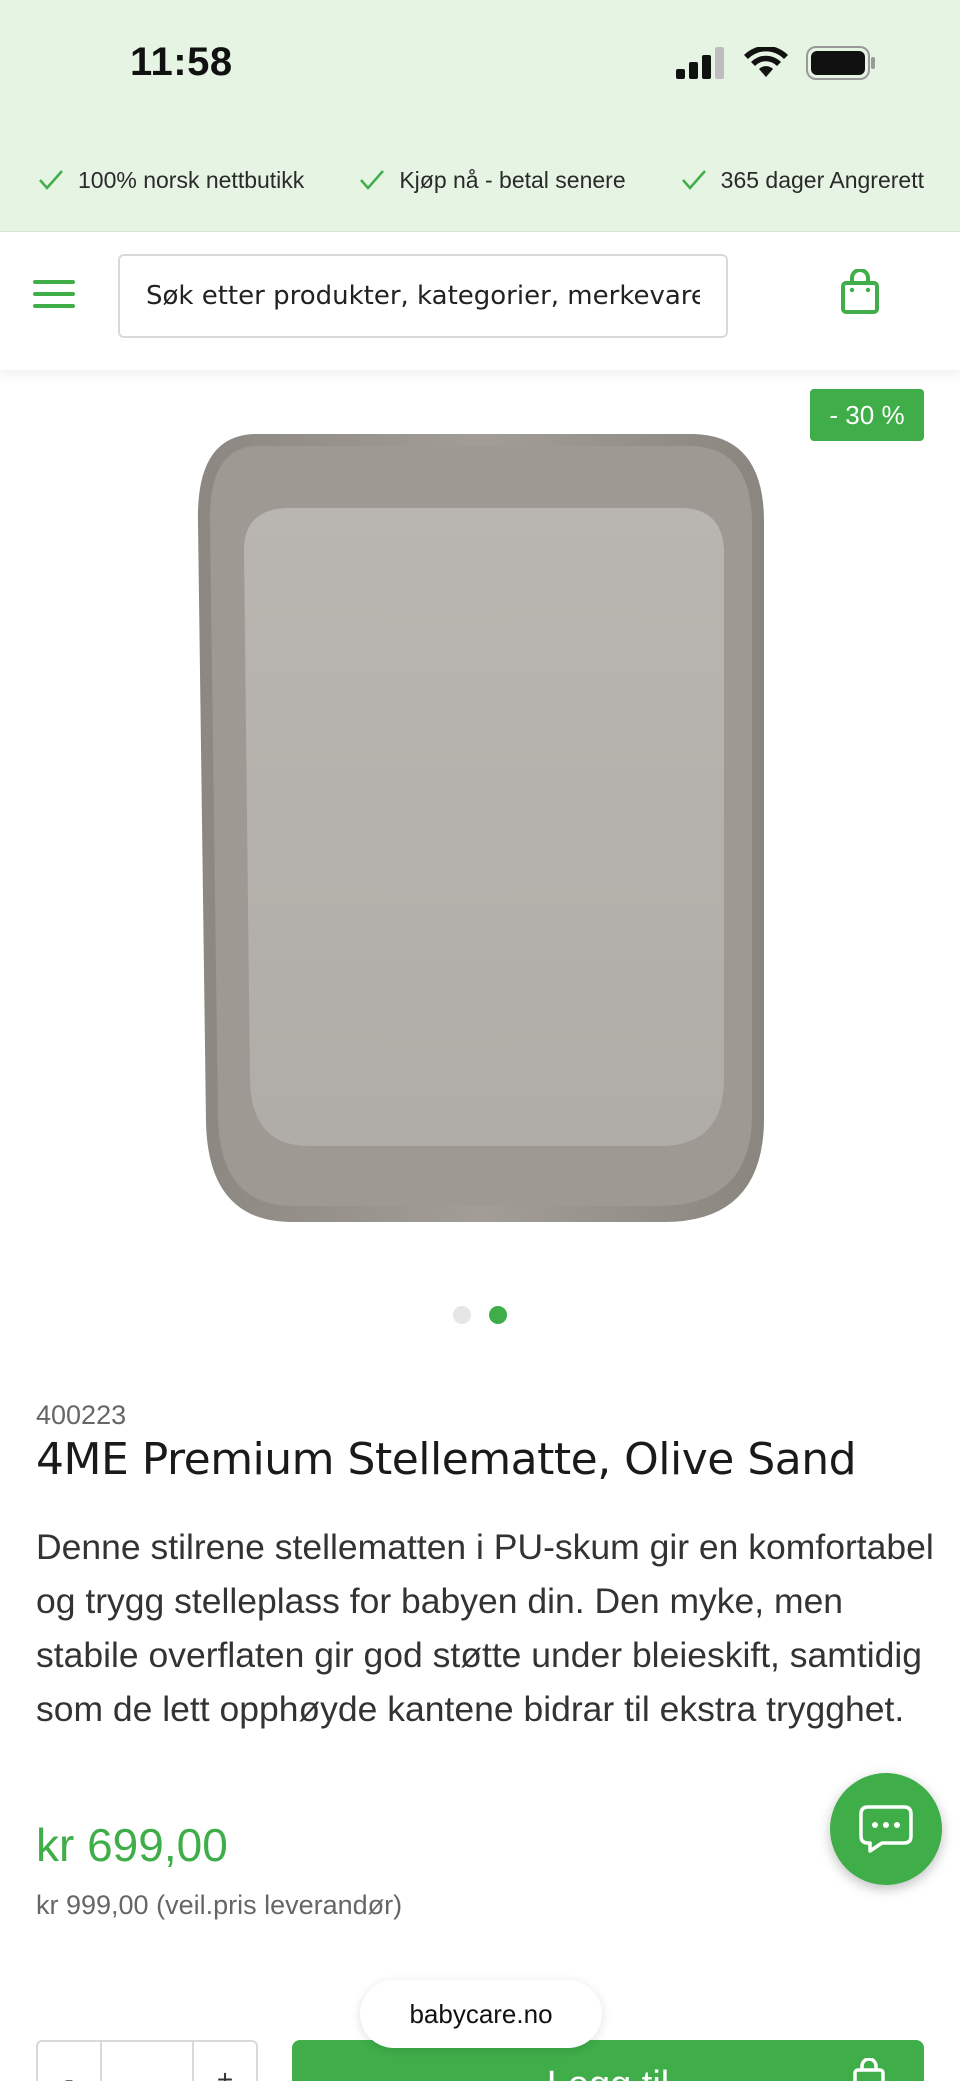  I want to click on usp-item: 100% norsk nettbutikk, so click(171, 180).